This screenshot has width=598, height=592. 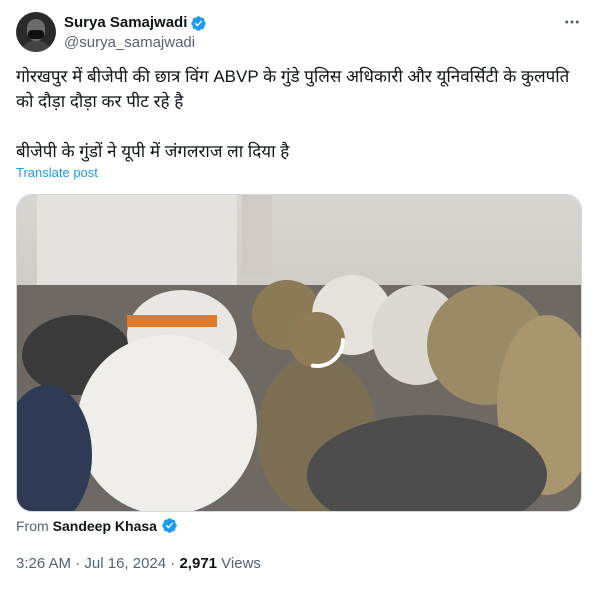 What do you see at coordinates (36, 32) in the screenshot?
I see `avatar` at bounding box center [36, 32].